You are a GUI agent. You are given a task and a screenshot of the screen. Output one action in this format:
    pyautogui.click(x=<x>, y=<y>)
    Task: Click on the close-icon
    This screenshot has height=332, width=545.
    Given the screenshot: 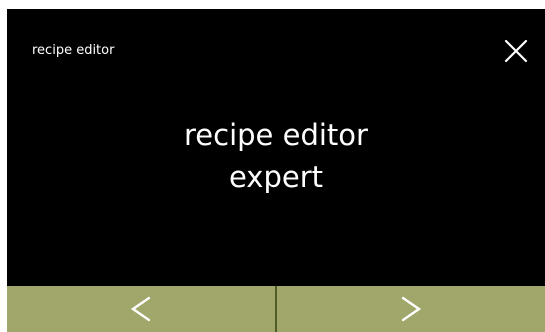 What is the action you would take?
    pyautogui.click(x=516, y=51)
    